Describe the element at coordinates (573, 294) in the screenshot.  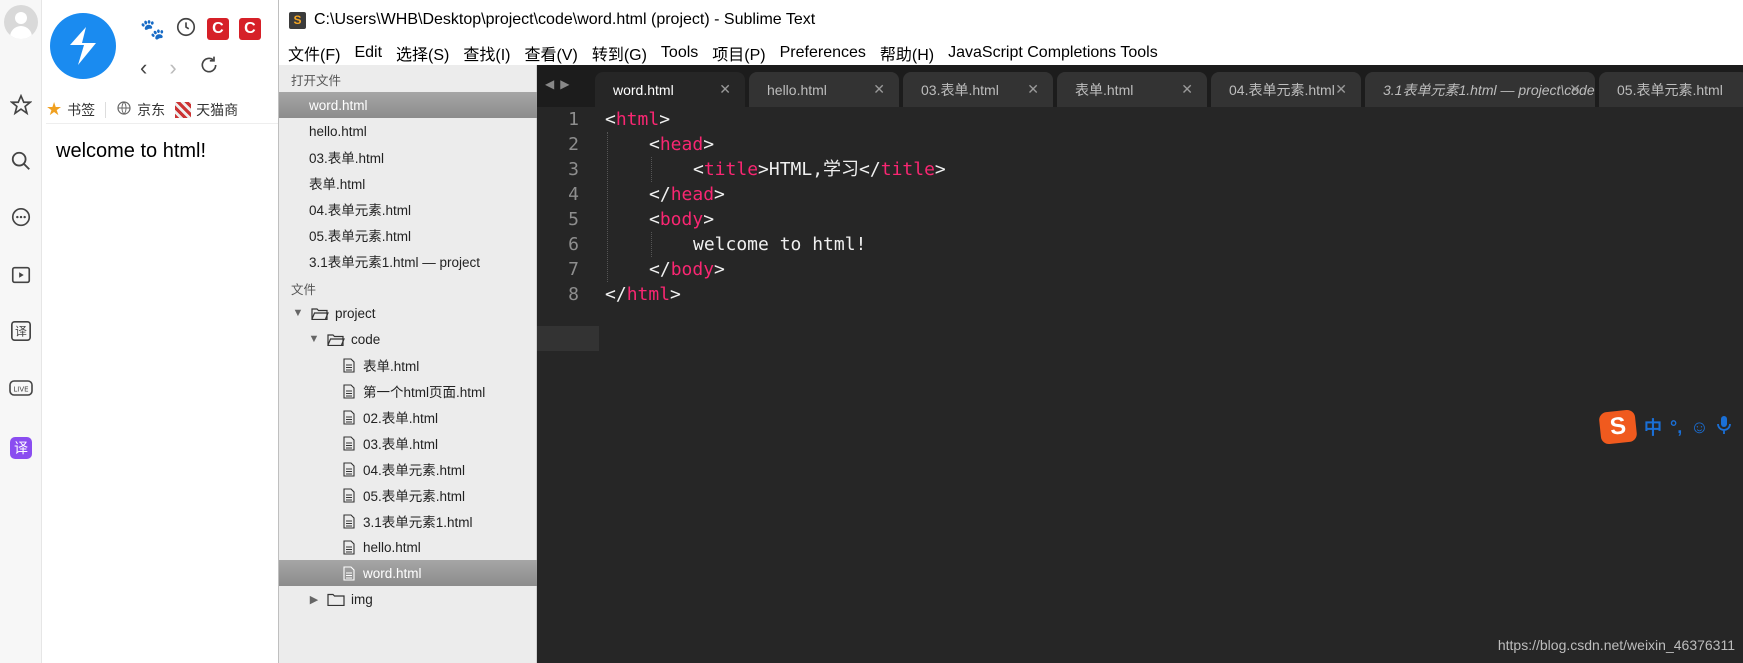
I see `line-number: 8` at that location.